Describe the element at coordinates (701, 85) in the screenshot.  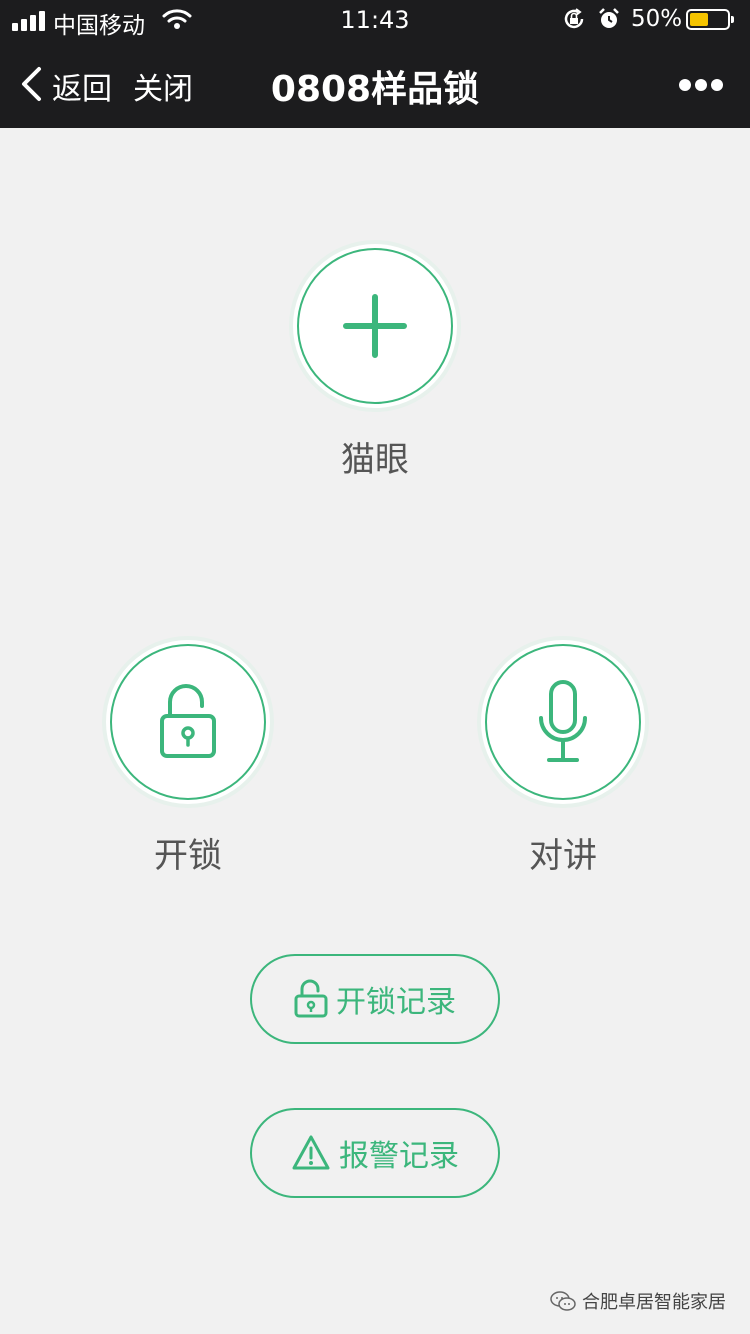
I see `more-icon` at that location.